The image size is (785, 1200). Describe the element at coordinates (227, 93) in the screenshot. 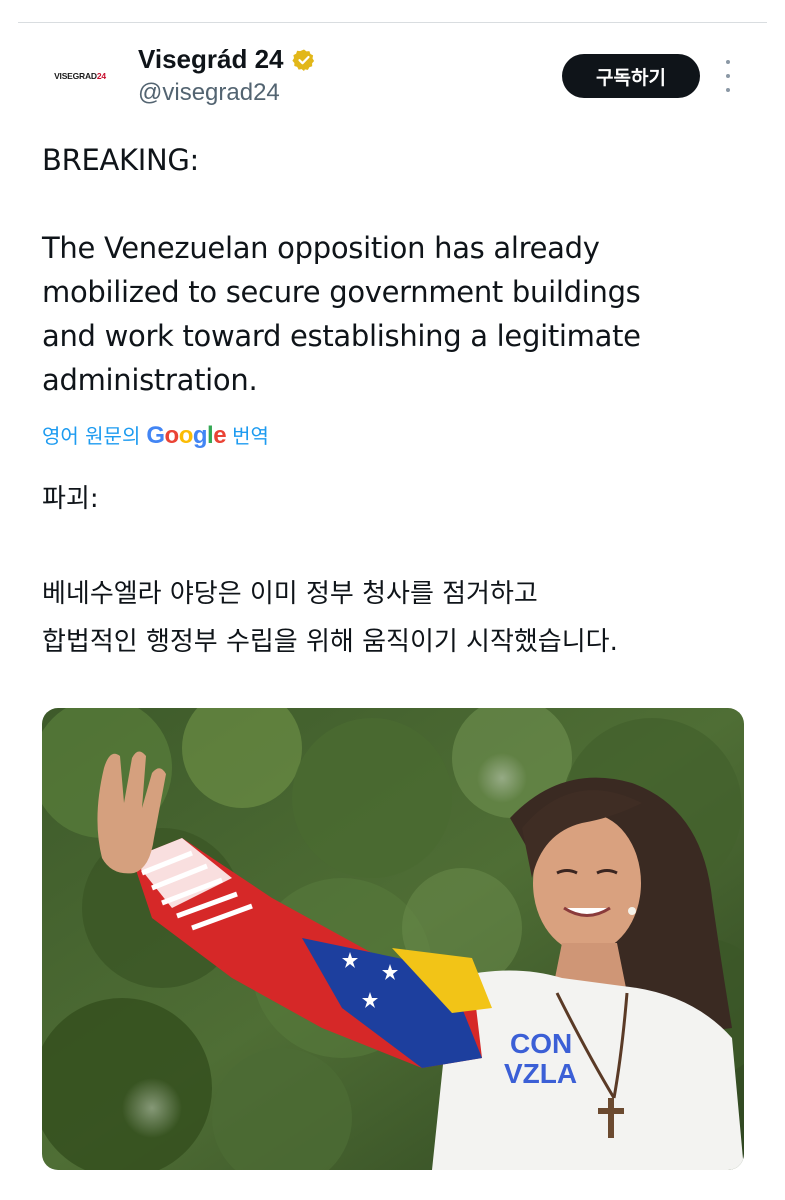

I see `handle: @visegrad24` at that location.